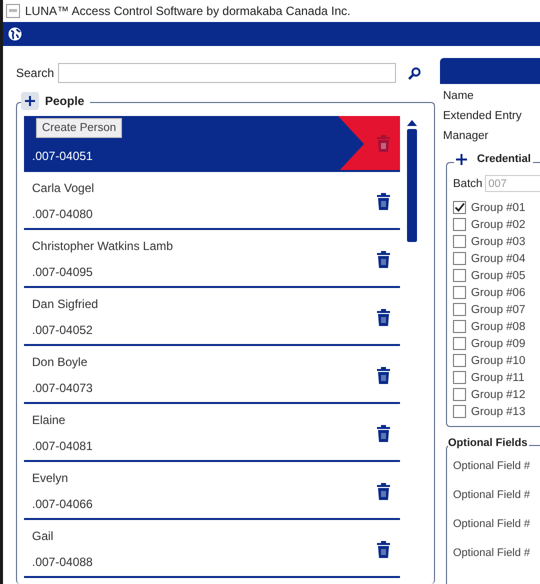 This screenshot has height=584, width=540. What do you see at coordinates (369, 143) in the screenshot?
I see `chevron-banner` at bounding box center [369, 143].